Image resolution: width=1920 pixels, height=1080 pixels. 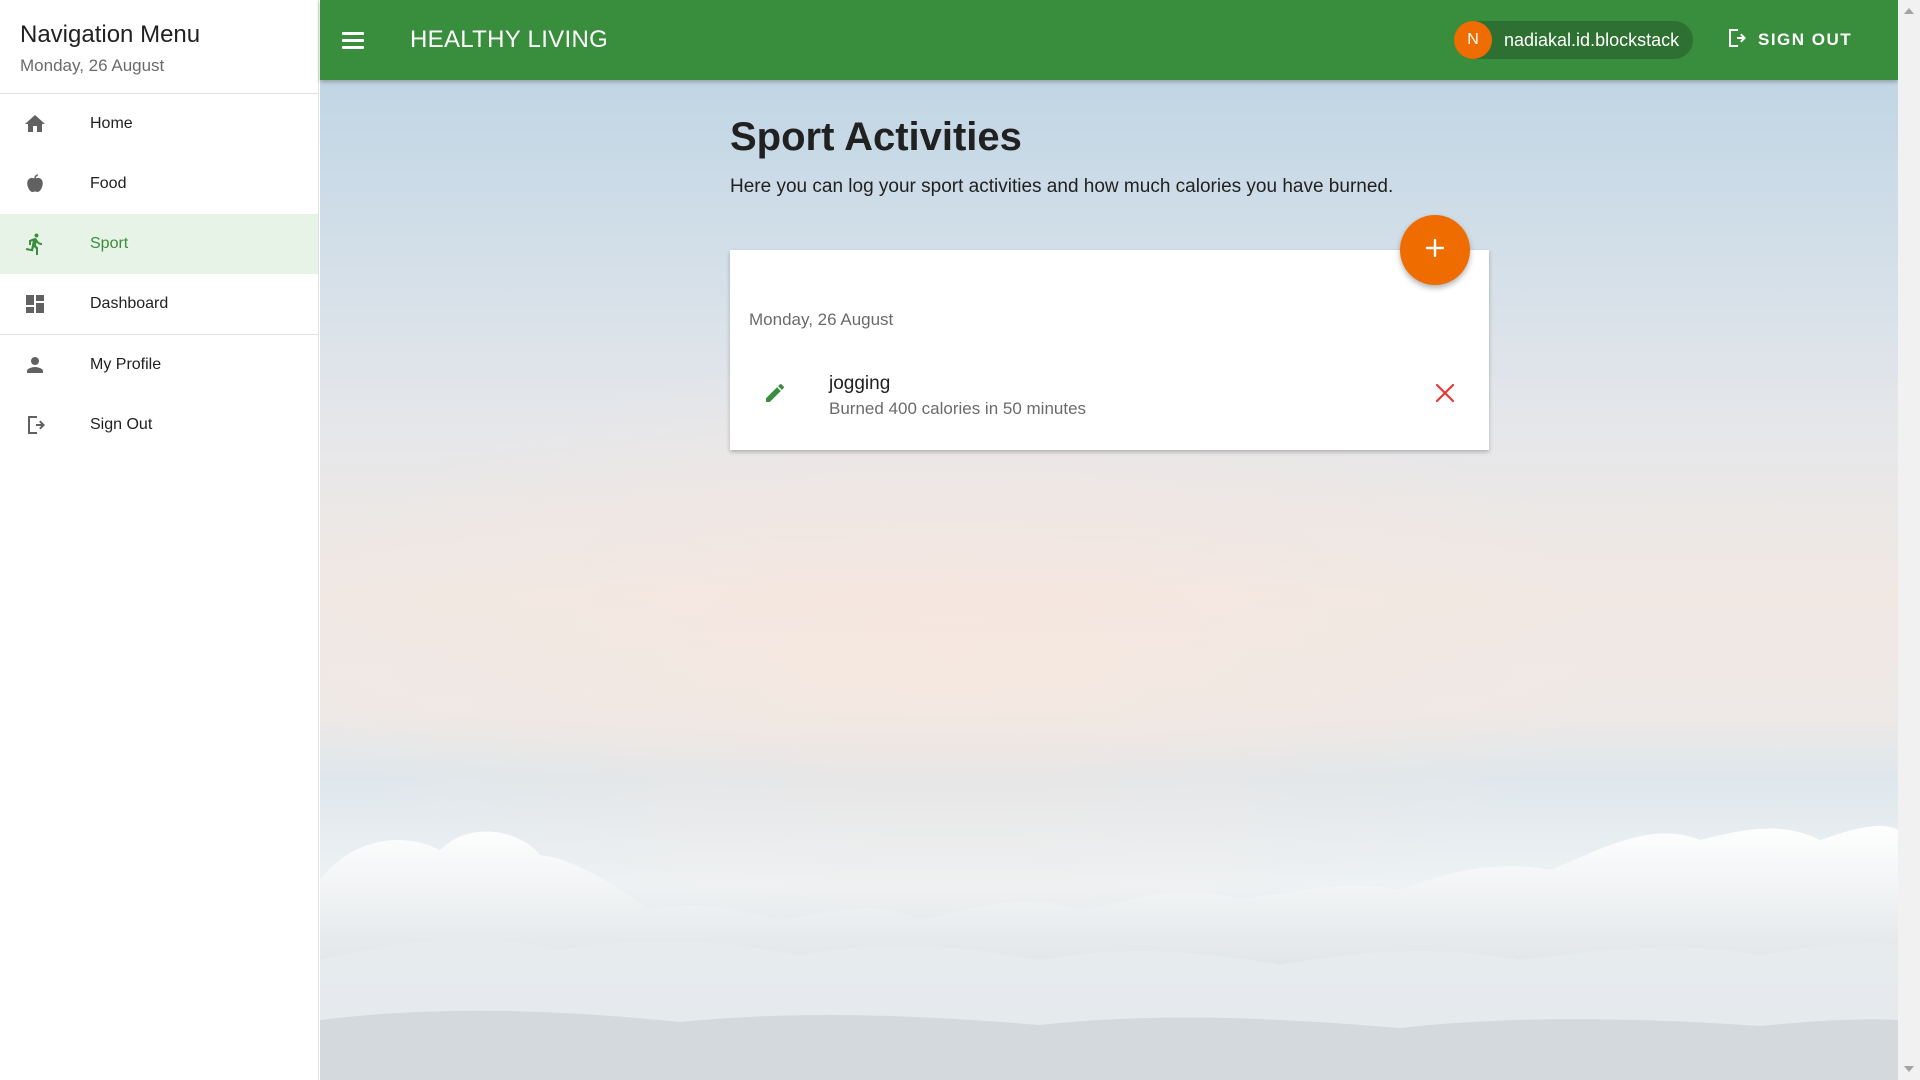 I want to click on person-icon, so click(x=35, y=365).